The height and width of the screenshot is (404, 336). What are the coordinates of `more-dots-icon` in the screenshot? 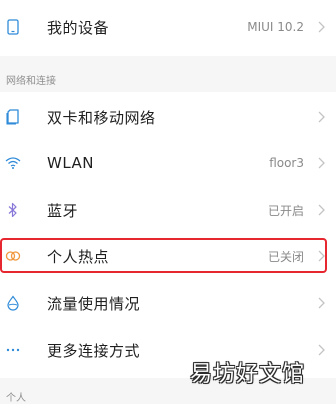 It's located at (13, 350).